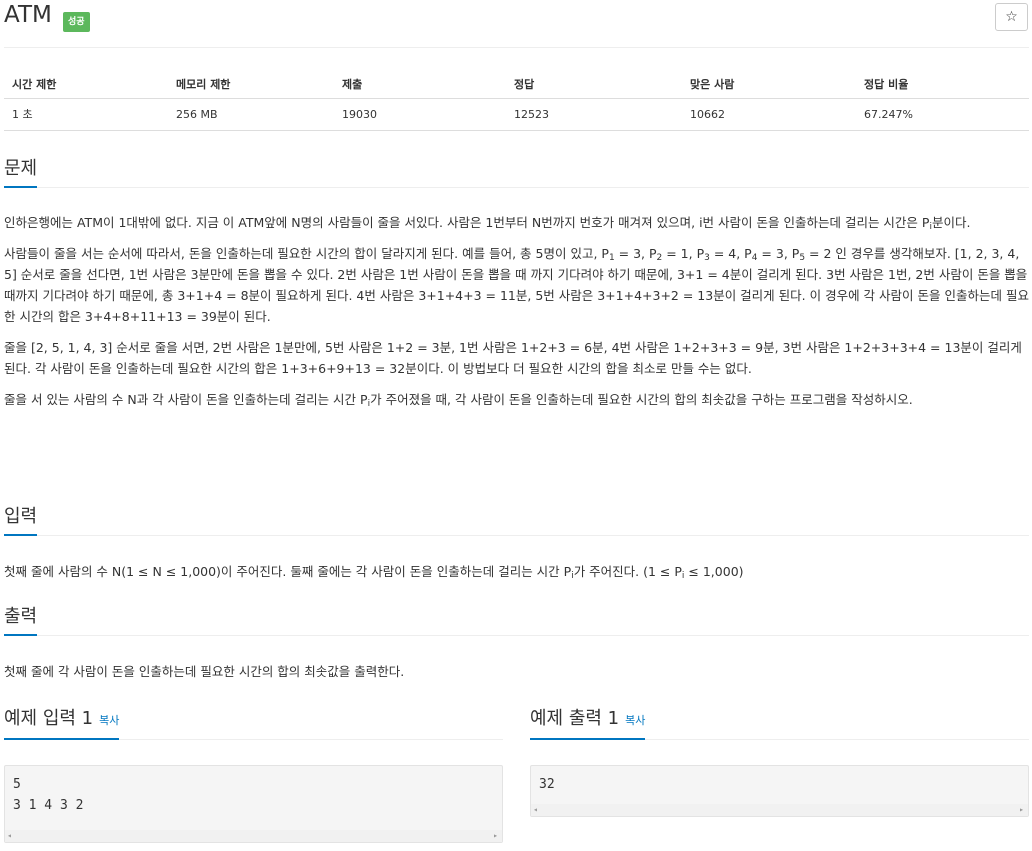  What do you see at coordinates (86, 114) in the screenshot?
I see `time-limit-value: 1 초` at bounding box center [86, 114].